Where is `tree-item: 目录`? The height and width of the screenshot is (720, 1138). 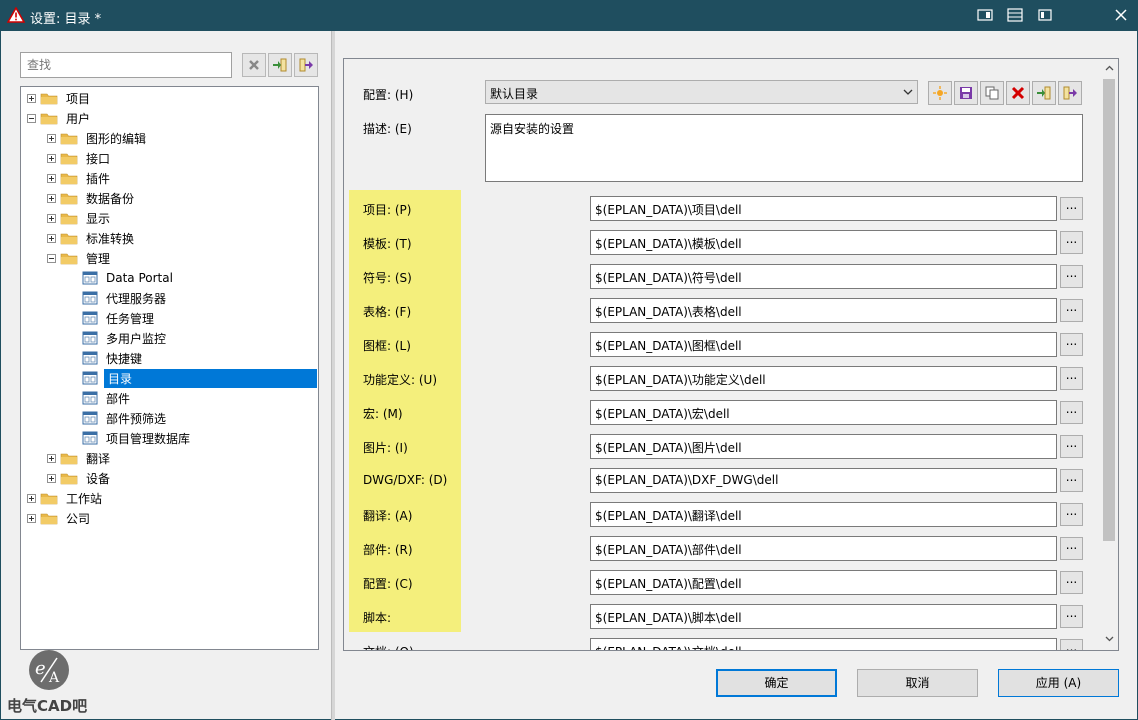 tree-item: 目录 is located at coordinates (199, 378).